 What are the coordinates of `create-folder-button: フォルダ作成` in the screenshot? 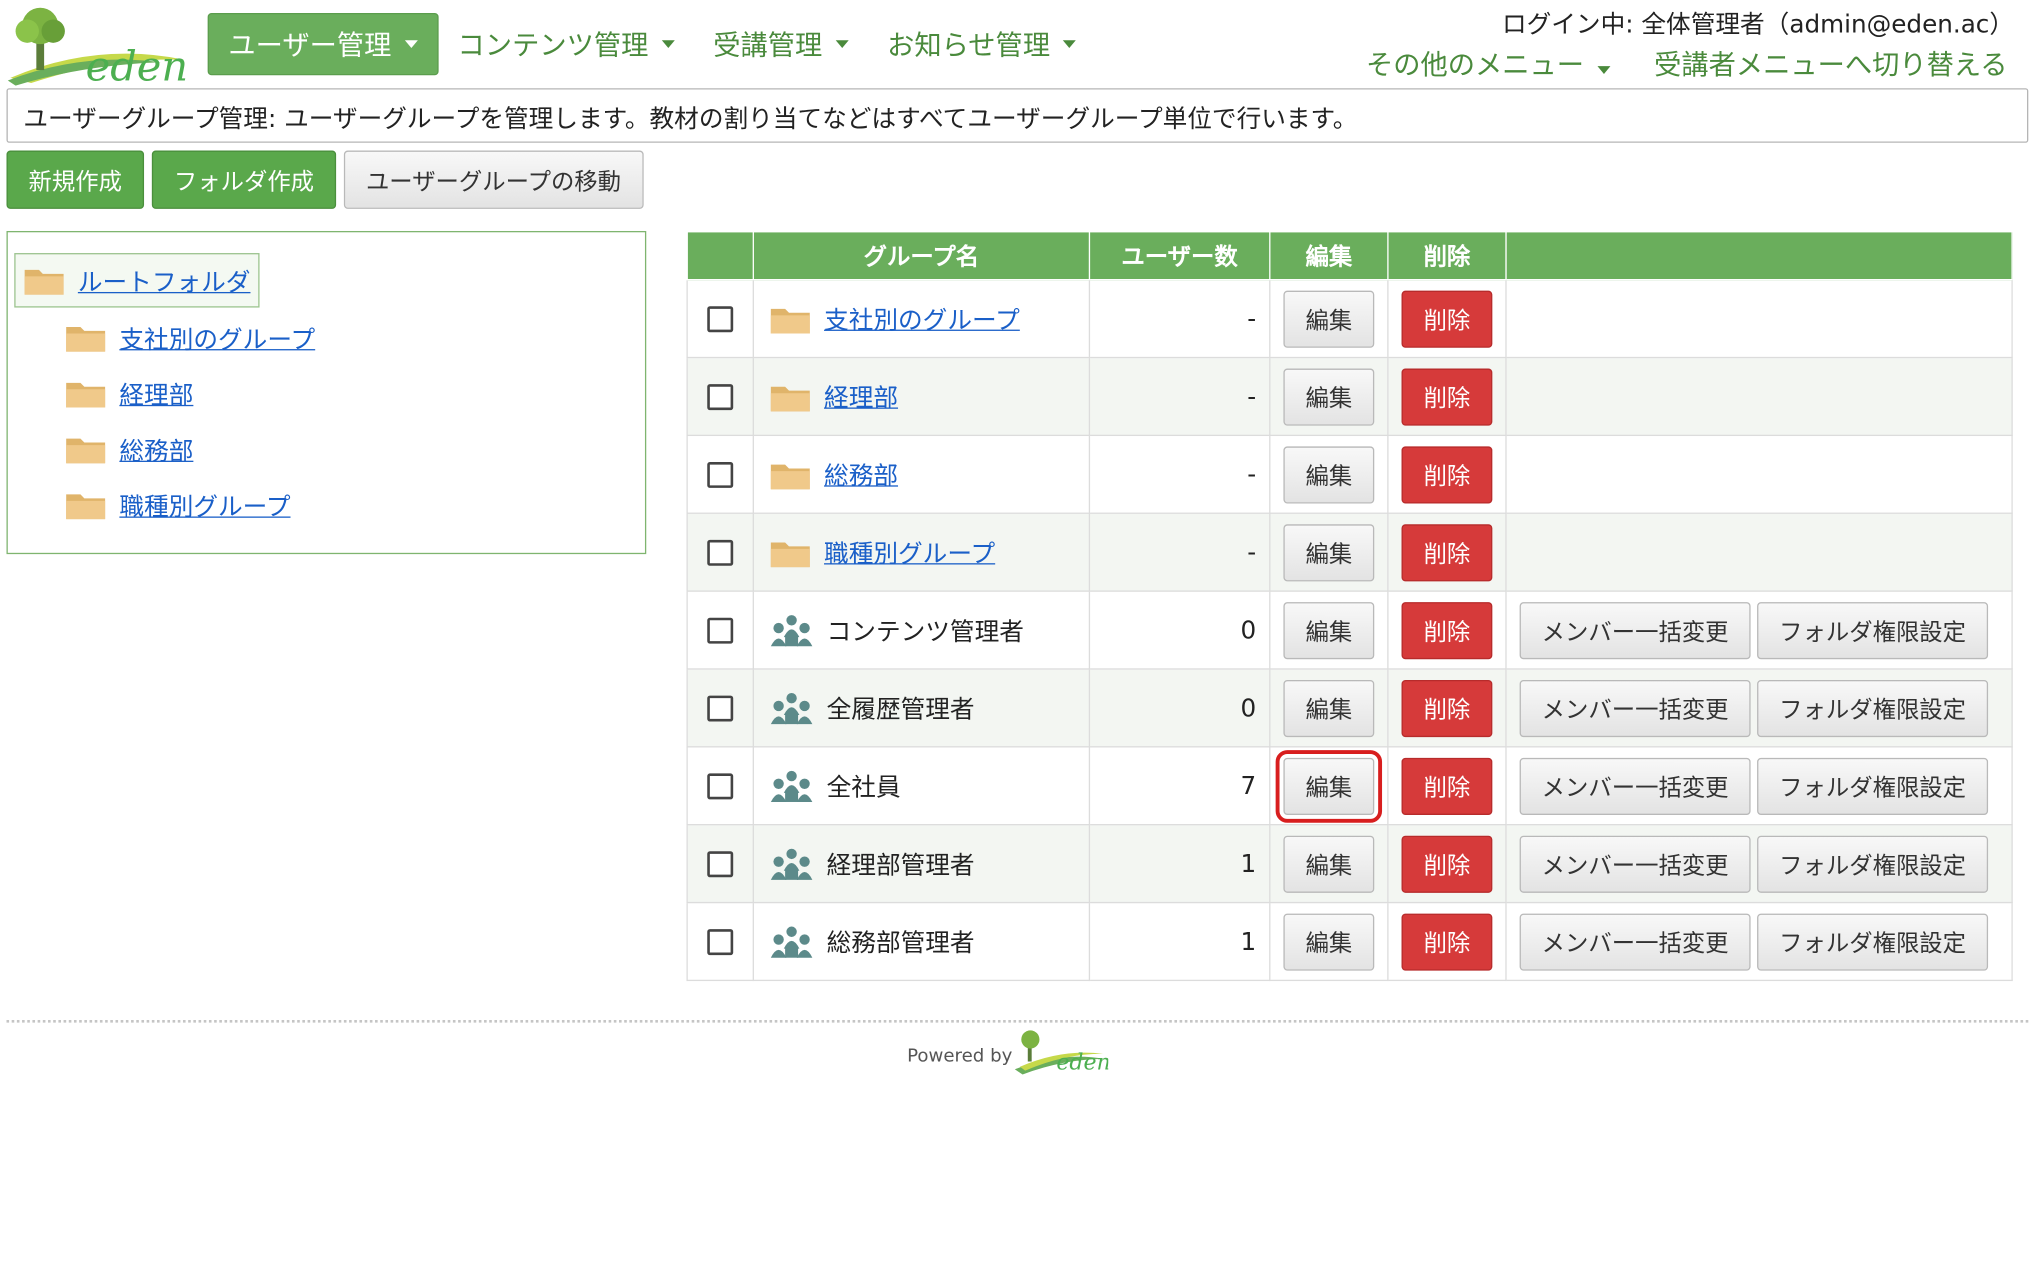 It's located at (244, 179).